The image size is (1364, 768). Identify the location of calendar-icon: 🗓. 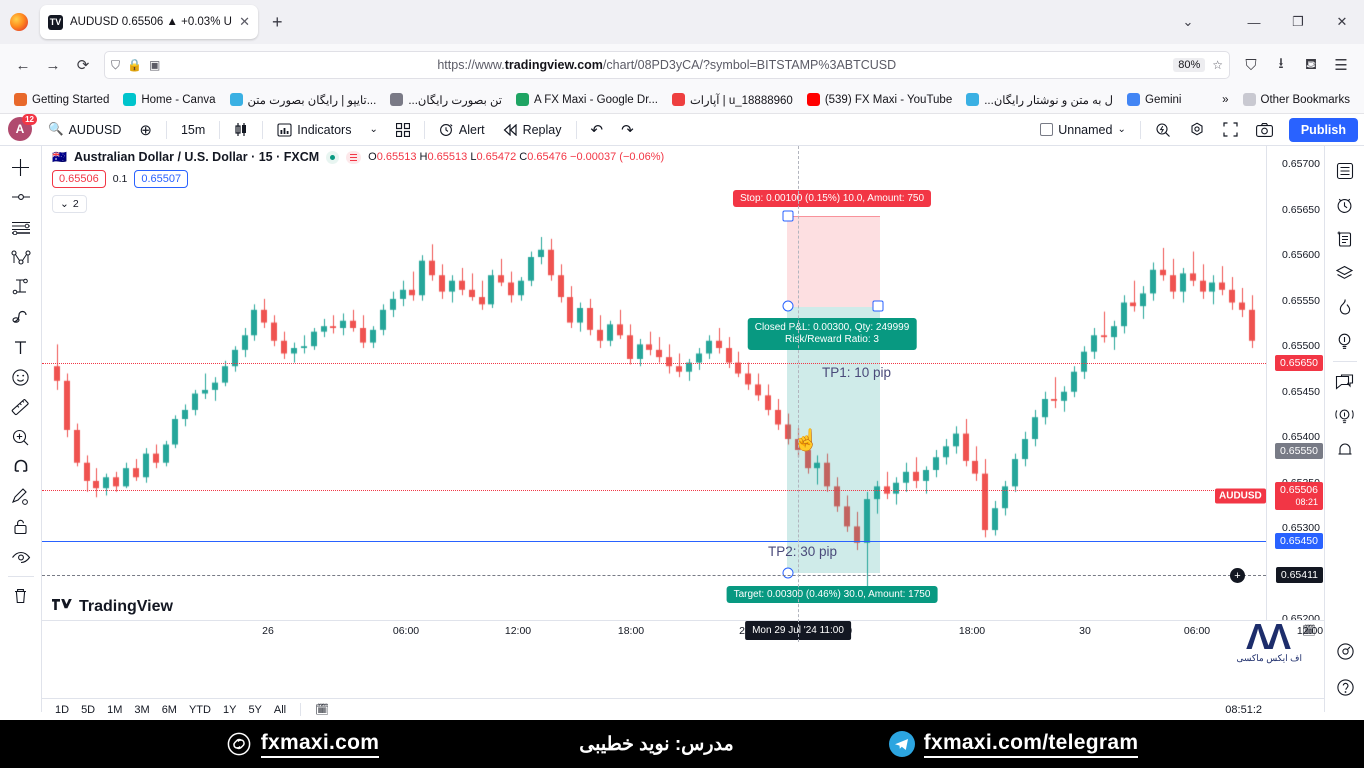
(1309, 630).